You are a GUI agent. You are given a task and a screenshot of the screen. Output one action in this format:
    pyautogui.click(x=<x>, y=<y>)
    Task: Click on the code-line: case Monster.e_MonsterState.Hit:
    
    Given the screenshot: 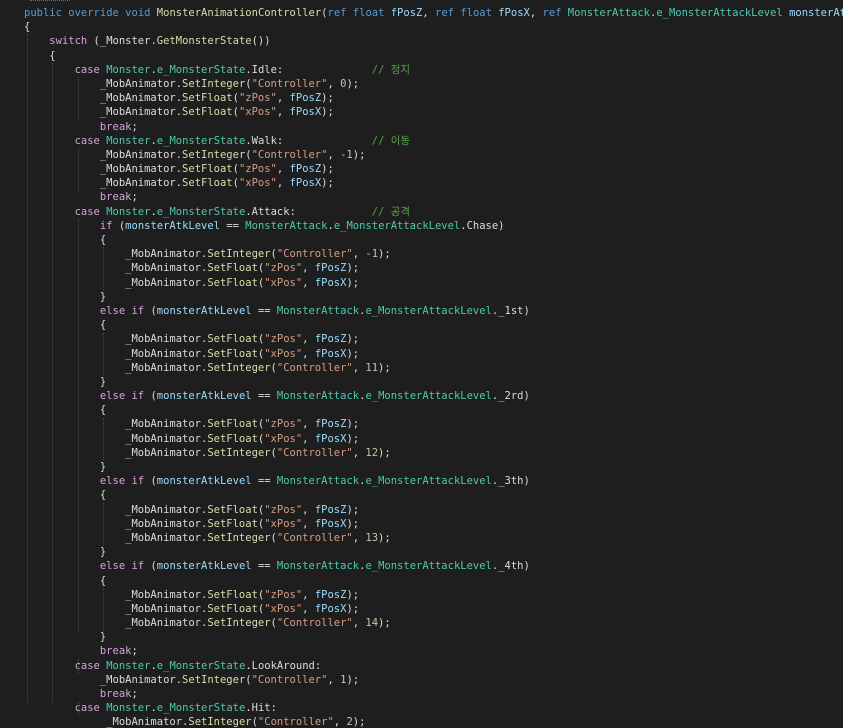 What is the action you would take?
    pyautogui.click(x=433, y=708)
    